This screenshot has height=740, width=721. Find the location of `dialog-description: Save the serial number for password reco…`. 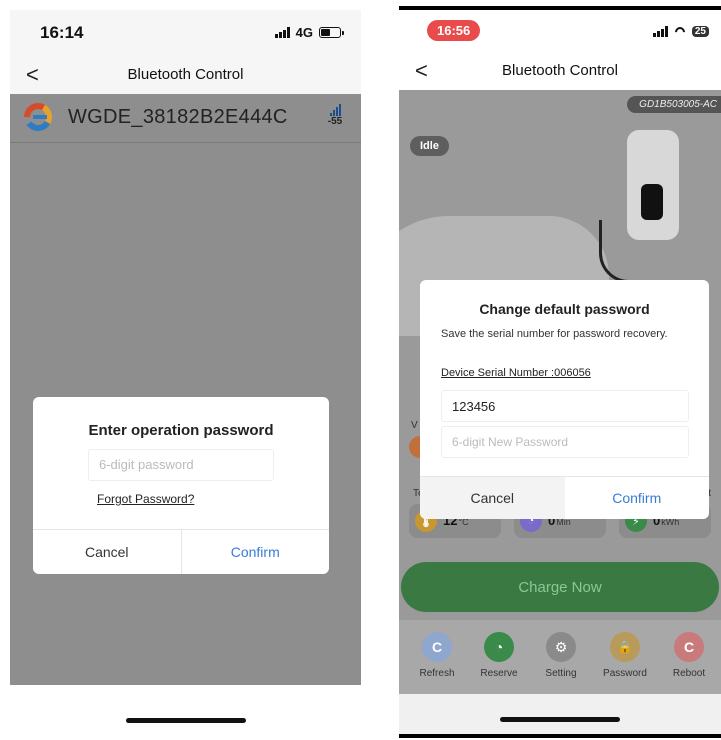

dialog-description: Save the serial number for password reco… is located at coordinates (554, 334).